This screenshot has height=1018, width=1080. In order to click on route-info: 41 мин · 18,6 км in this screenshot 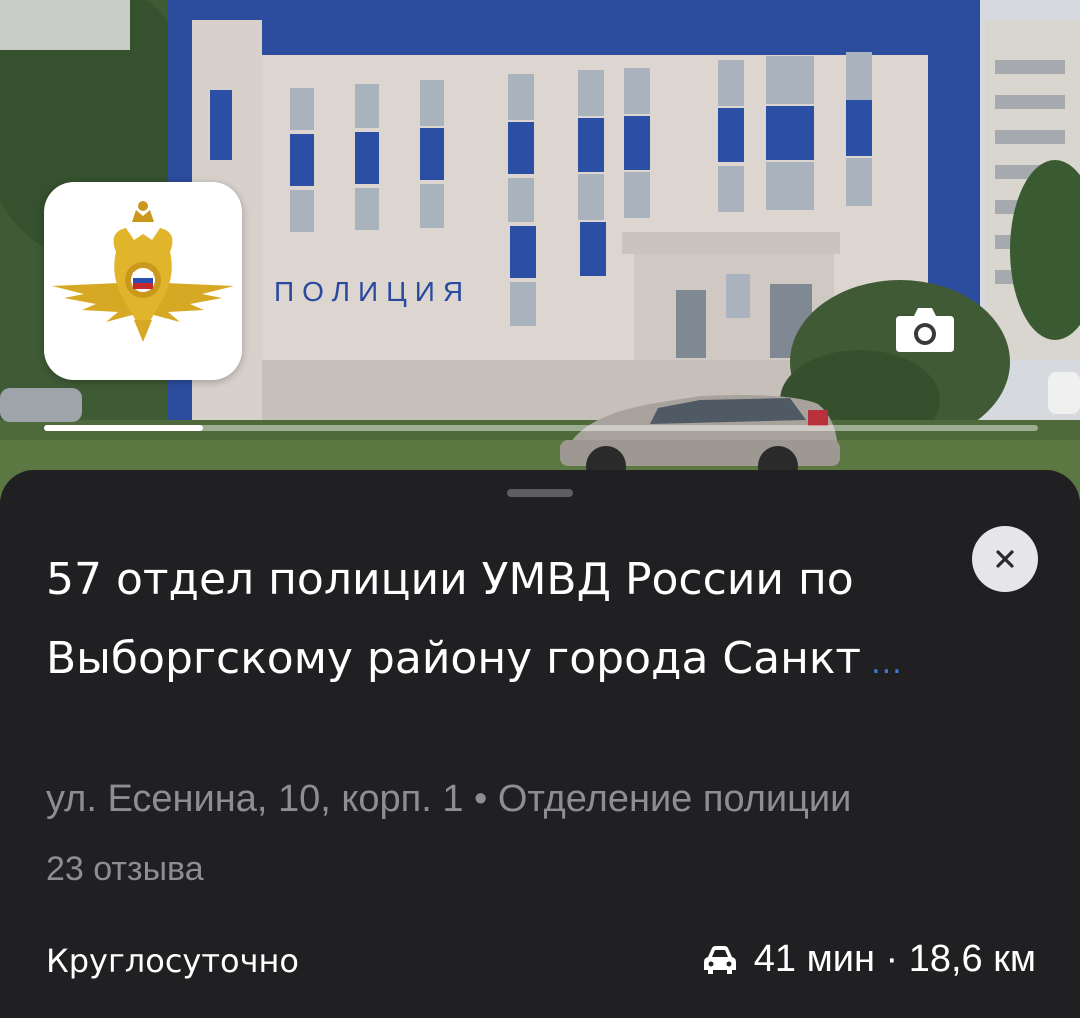, I will do `click(869, 959)`.